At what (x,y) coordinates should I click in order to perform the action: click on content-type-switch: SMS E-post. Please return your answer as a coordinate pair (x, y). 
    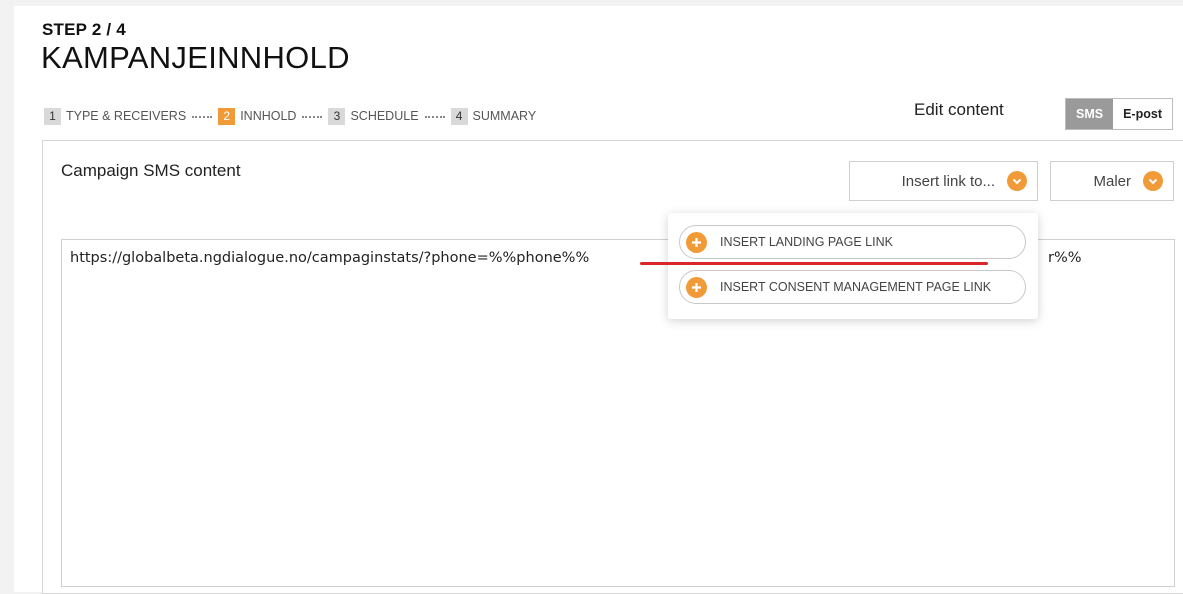
    Looking at the image, I should click on (1119, 114).